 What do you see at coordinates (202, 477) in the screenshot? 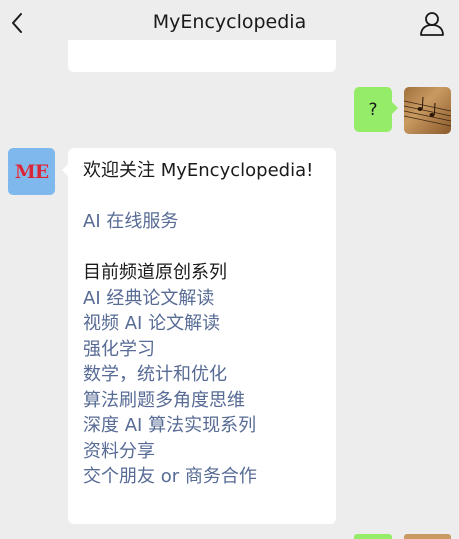
I see `series-link: 交个朋友 or 商务合作` at bounding box center [202, 477].